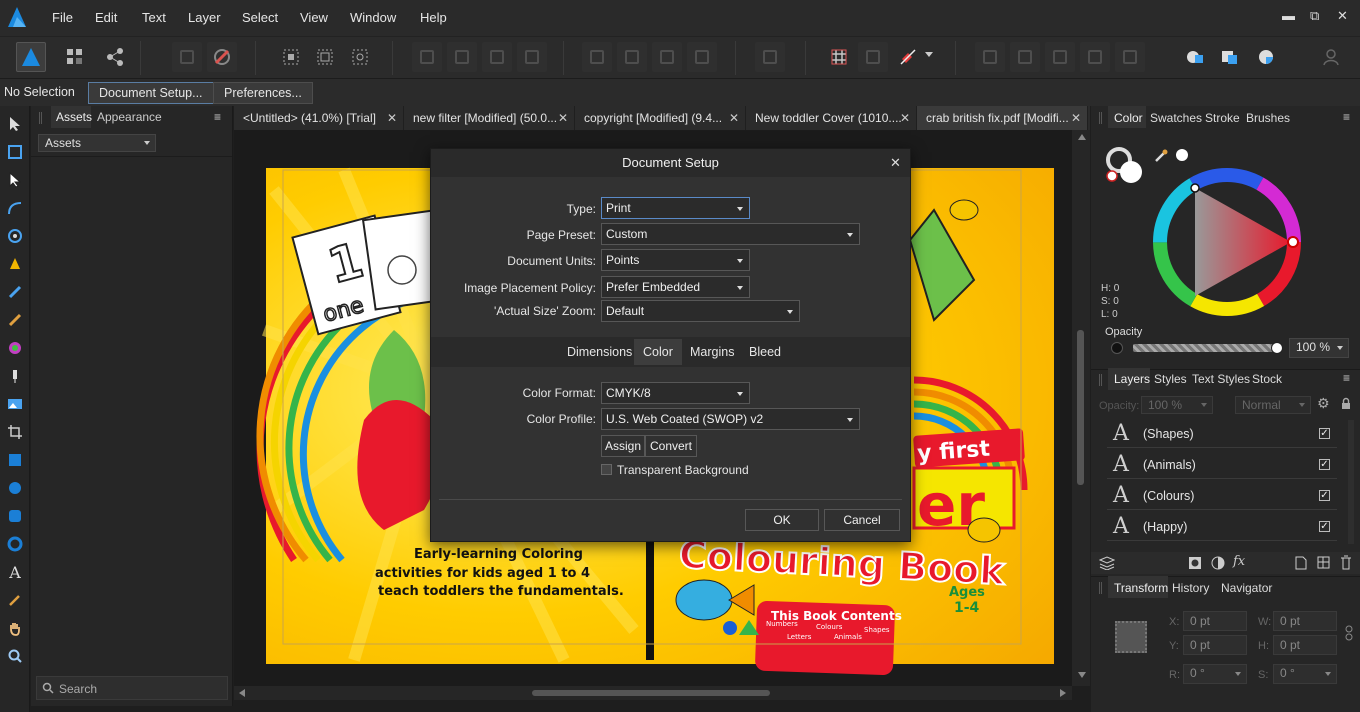  Describe the element at coordinates (1293, 242) in the screenshot. I see `hue-ring-handle` at that location.